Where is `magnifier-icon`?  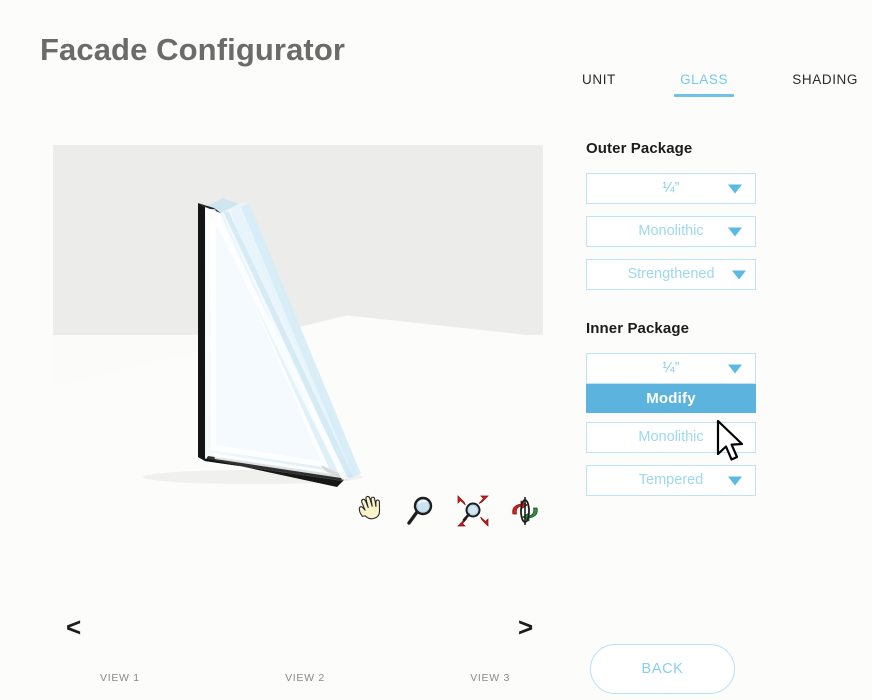 magnifier-icon is located at coordinates (421, 511).